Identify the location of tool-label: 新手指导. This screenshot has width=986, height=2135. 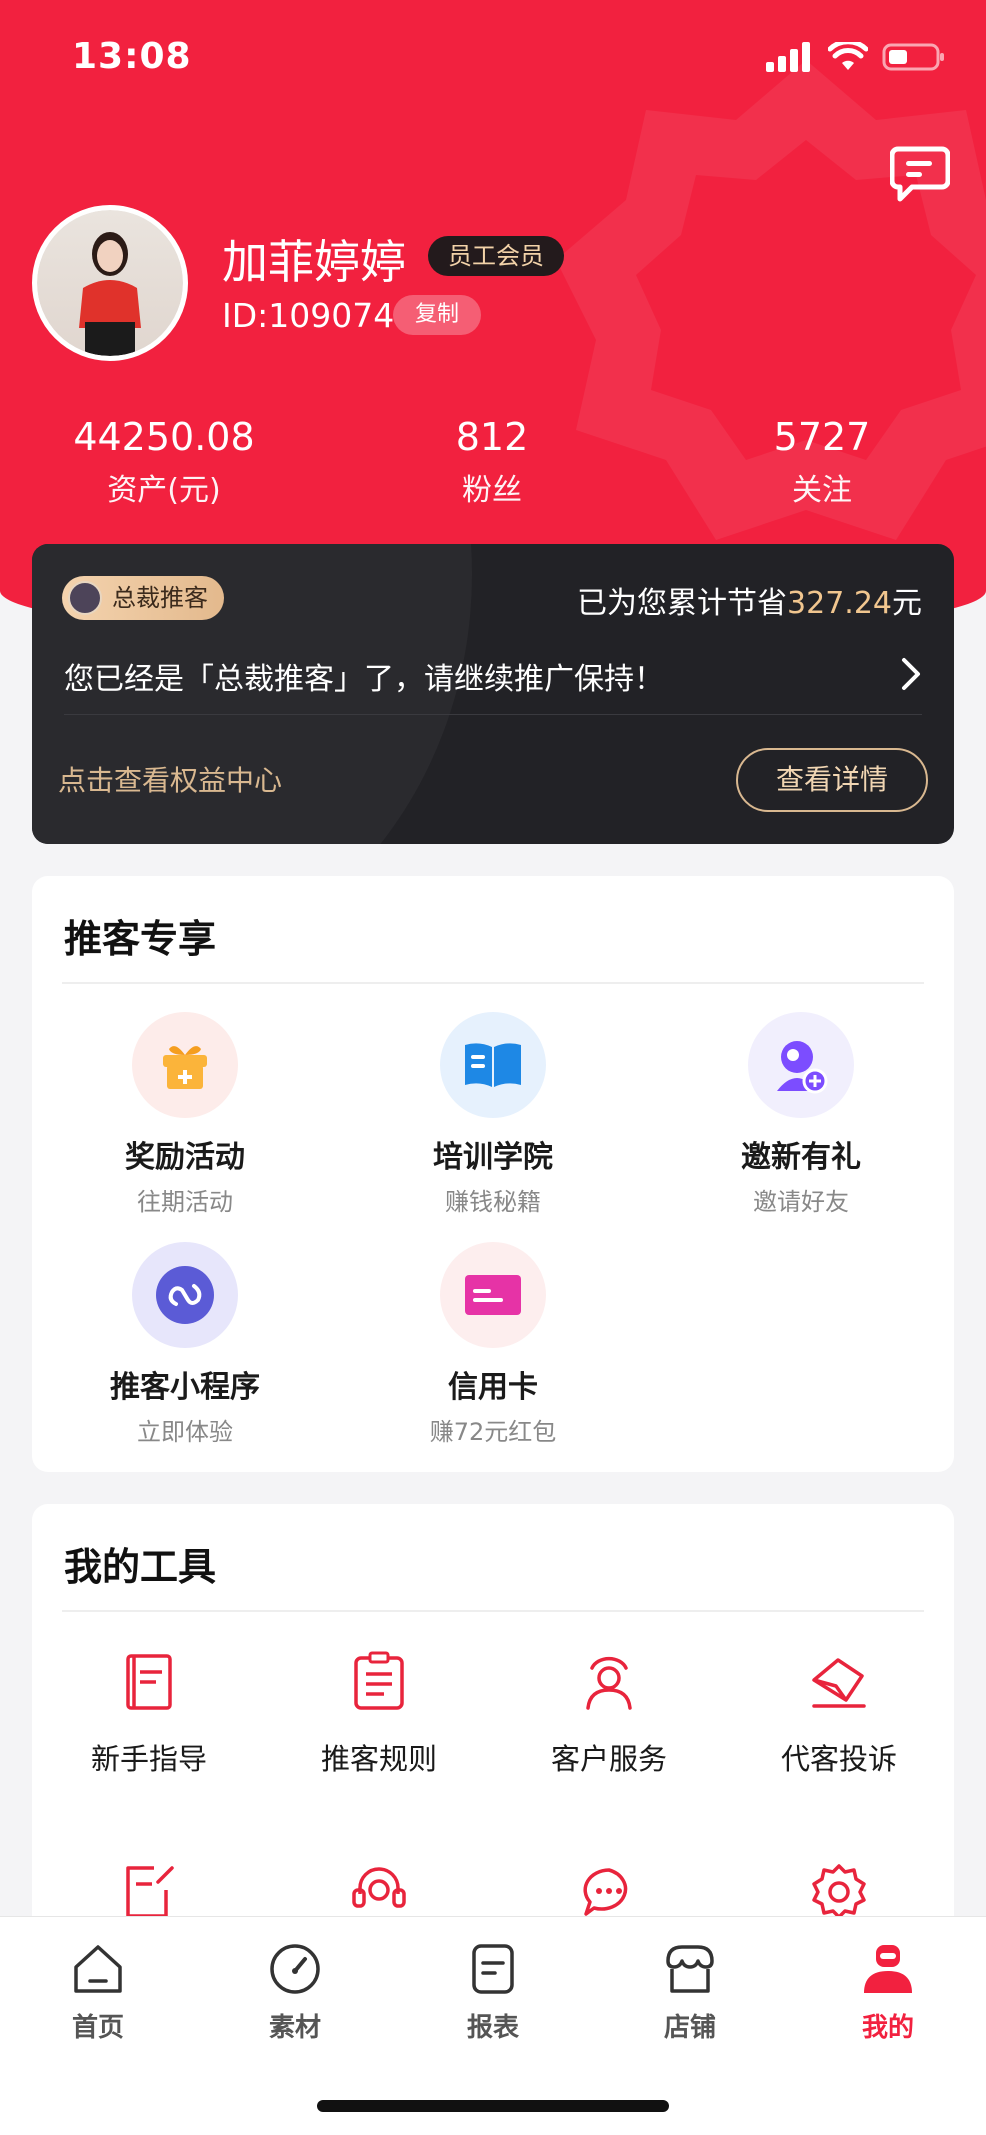
(148, 1759).